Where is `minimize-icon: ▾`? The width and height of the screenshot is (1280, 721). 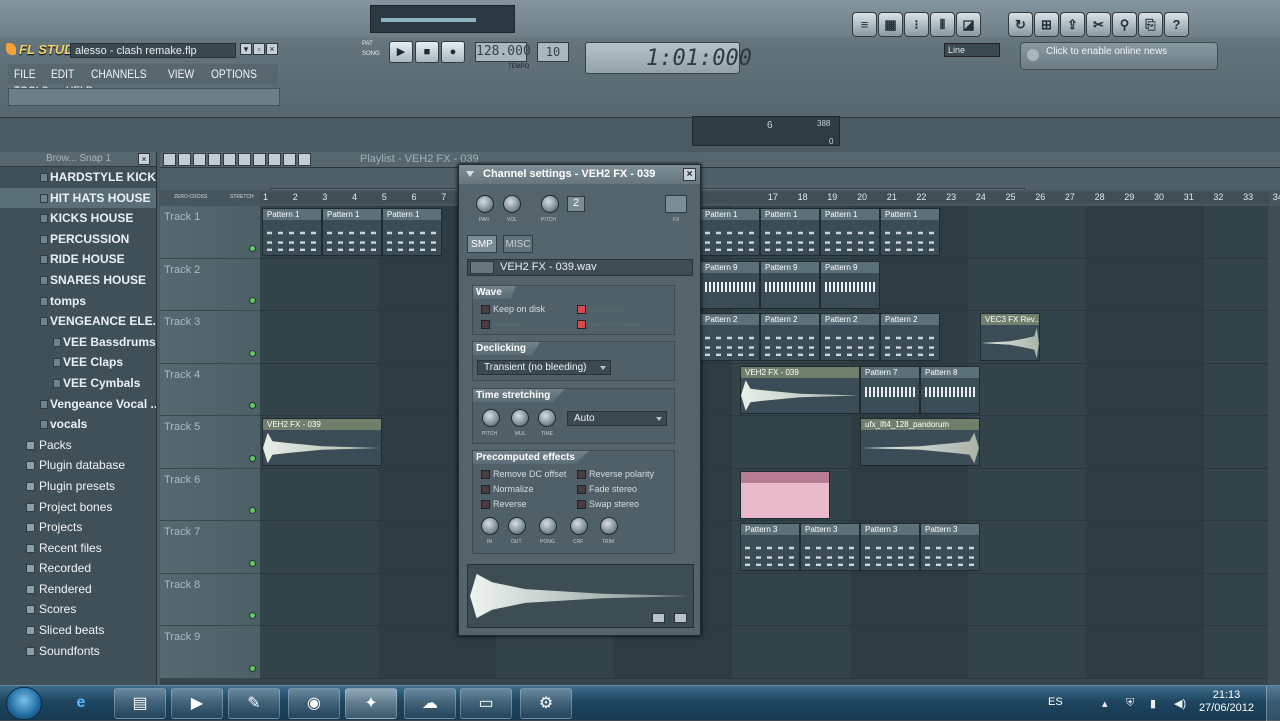 minimize-icon: ▾ is located at coordinates (246, 49).